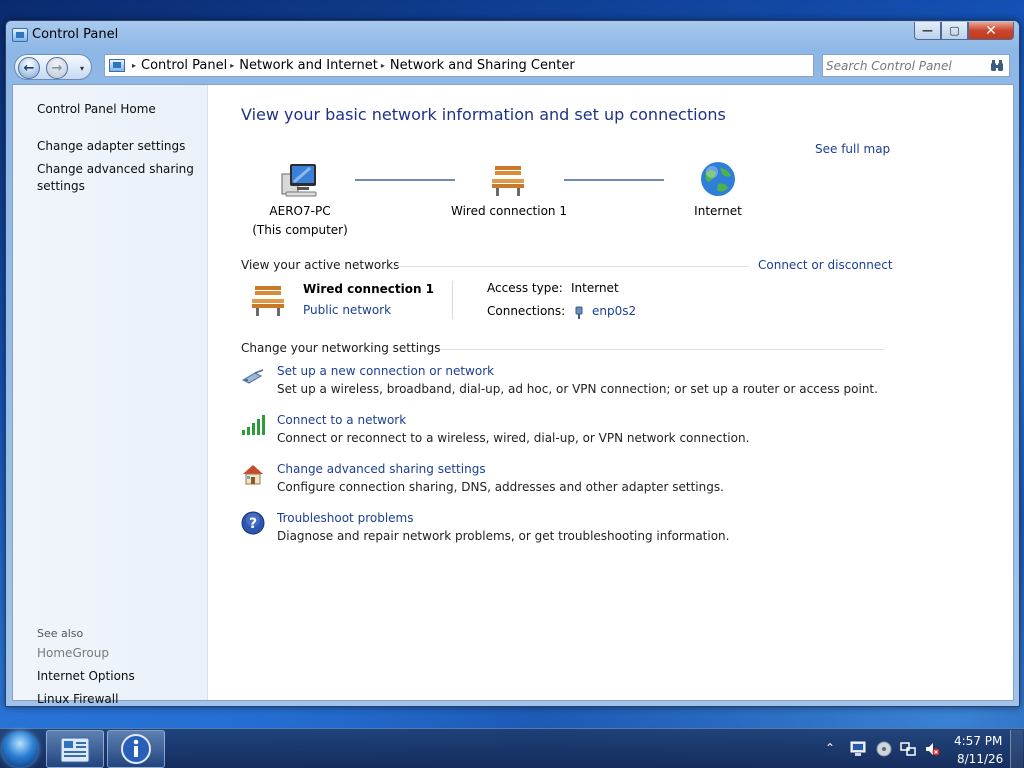  Describe the element at coordinates (184, 65) in the screenshot. I see `breadcrumb-control-panel: Control Panel` at that location.